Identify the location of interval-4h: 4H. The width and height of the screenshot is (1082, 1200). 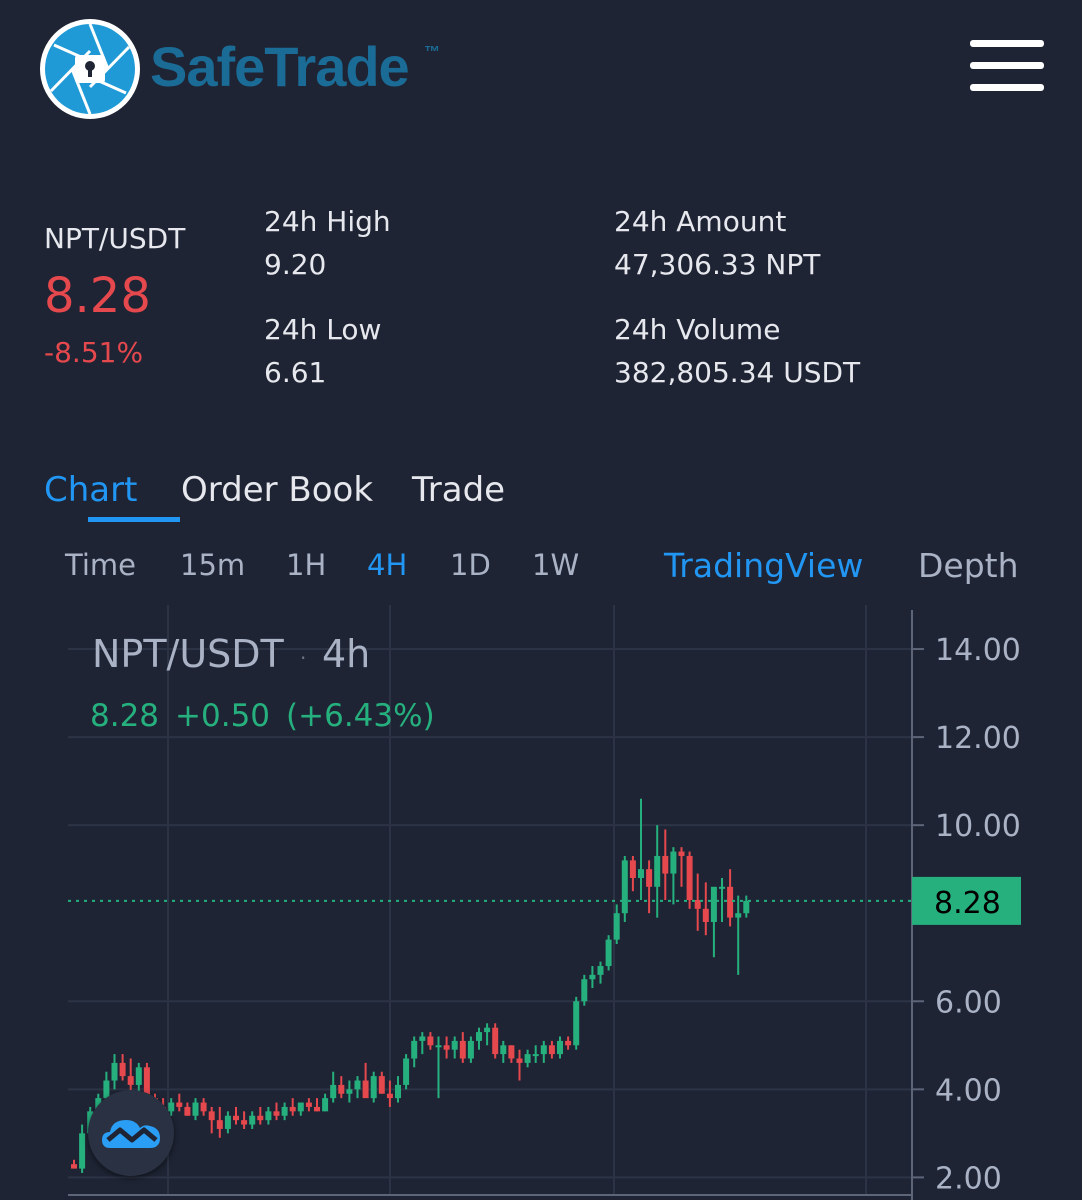
(387, 565).